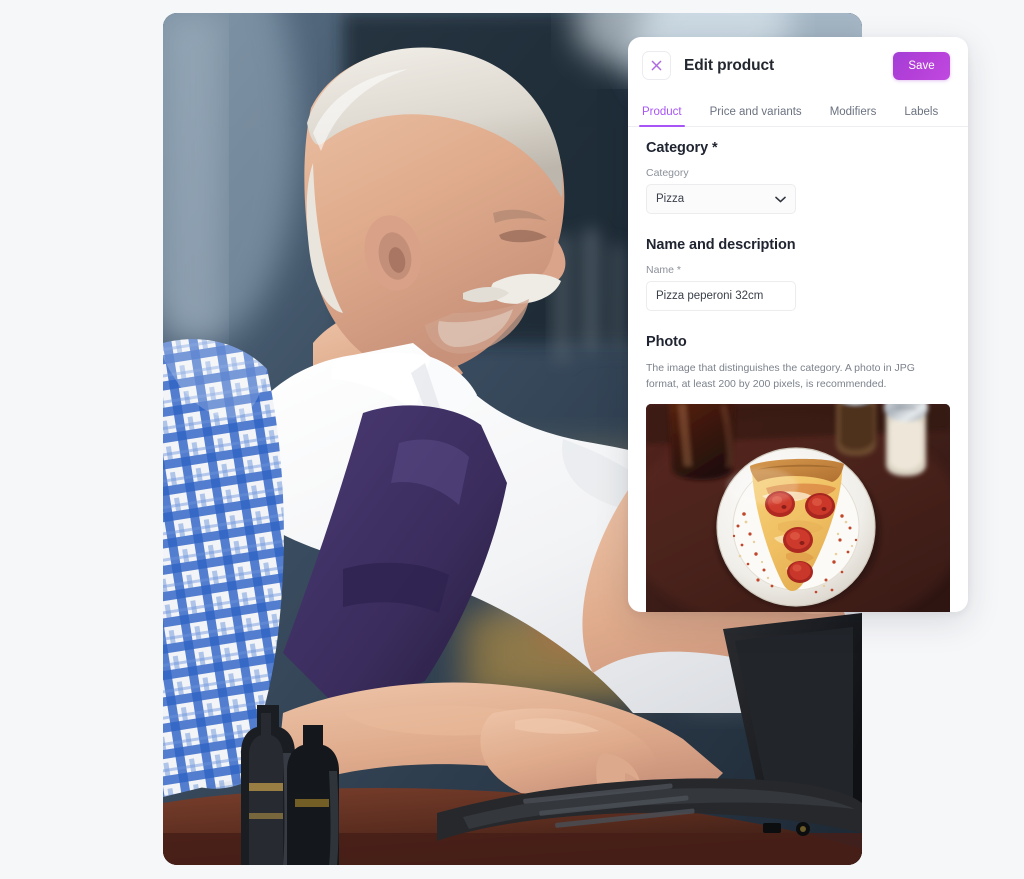  I want to click on close-button, so click(656, 65).